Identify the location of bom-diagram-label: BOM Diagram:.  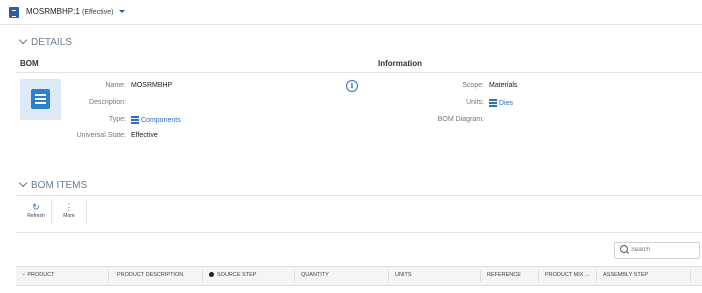
(460, 119).